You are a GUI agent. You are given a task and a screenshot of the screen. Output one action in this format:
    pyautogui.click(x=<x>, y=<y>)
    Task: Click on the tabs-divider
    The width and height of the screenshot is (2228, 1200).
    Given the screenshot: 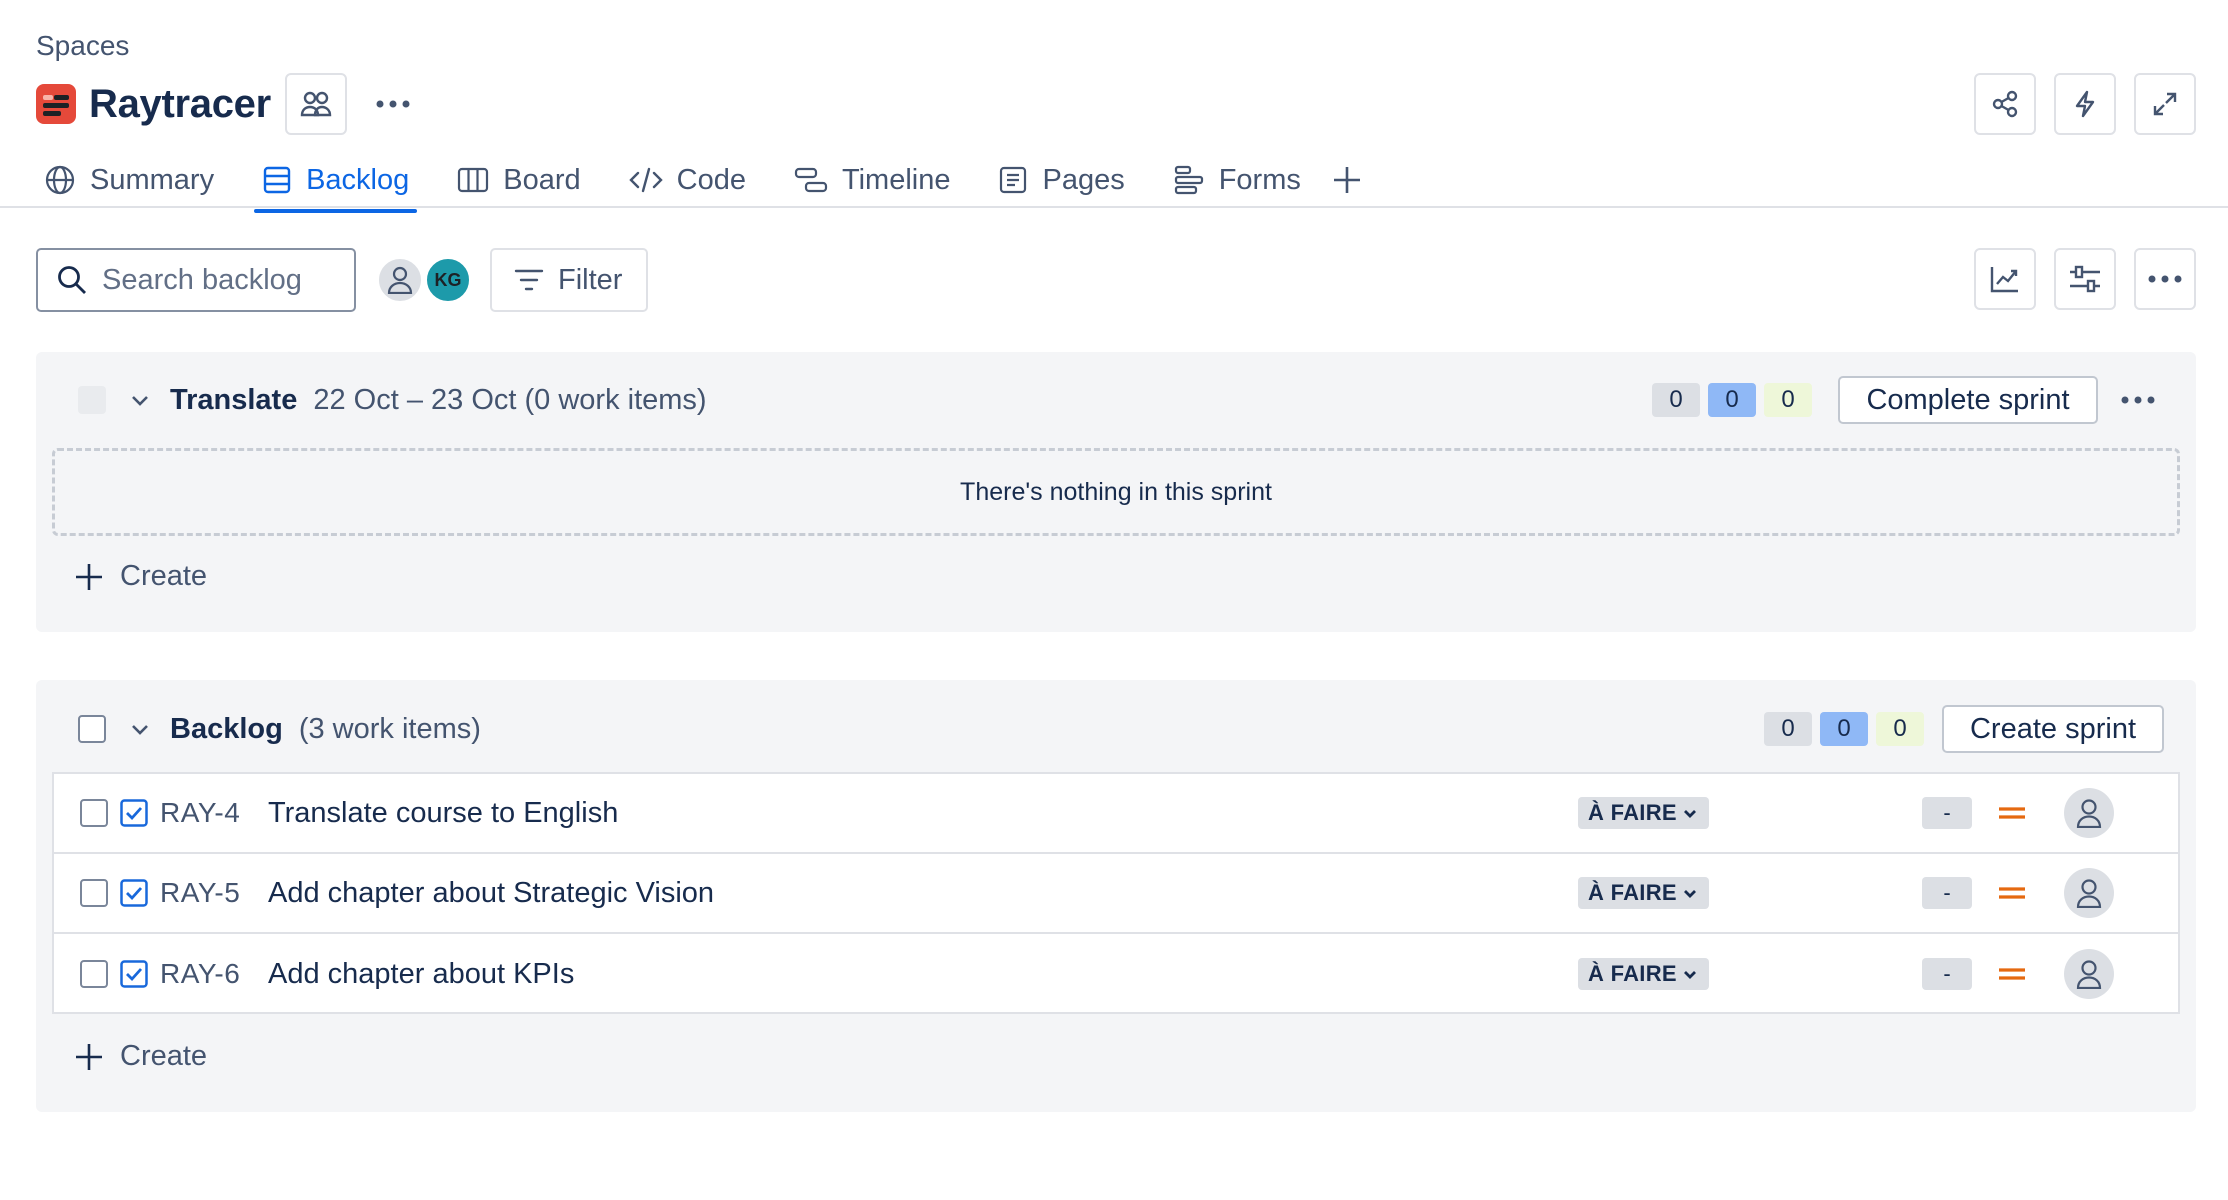 What is the action you would take?
    pyautogui.click(x=1114, y=207)
    